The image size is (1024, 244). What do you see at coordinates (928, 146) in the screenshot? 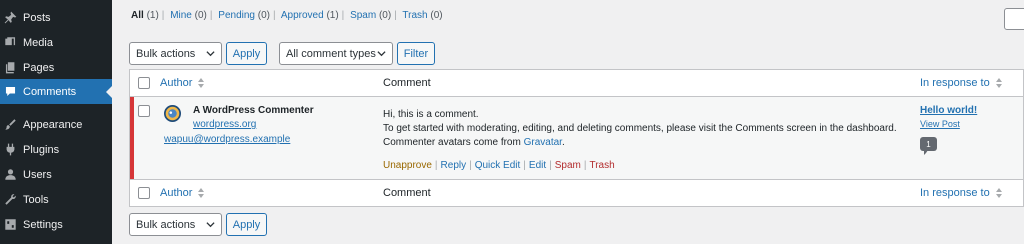
I see `comment-count-bubble: 1` at bounding box center [928, 146].